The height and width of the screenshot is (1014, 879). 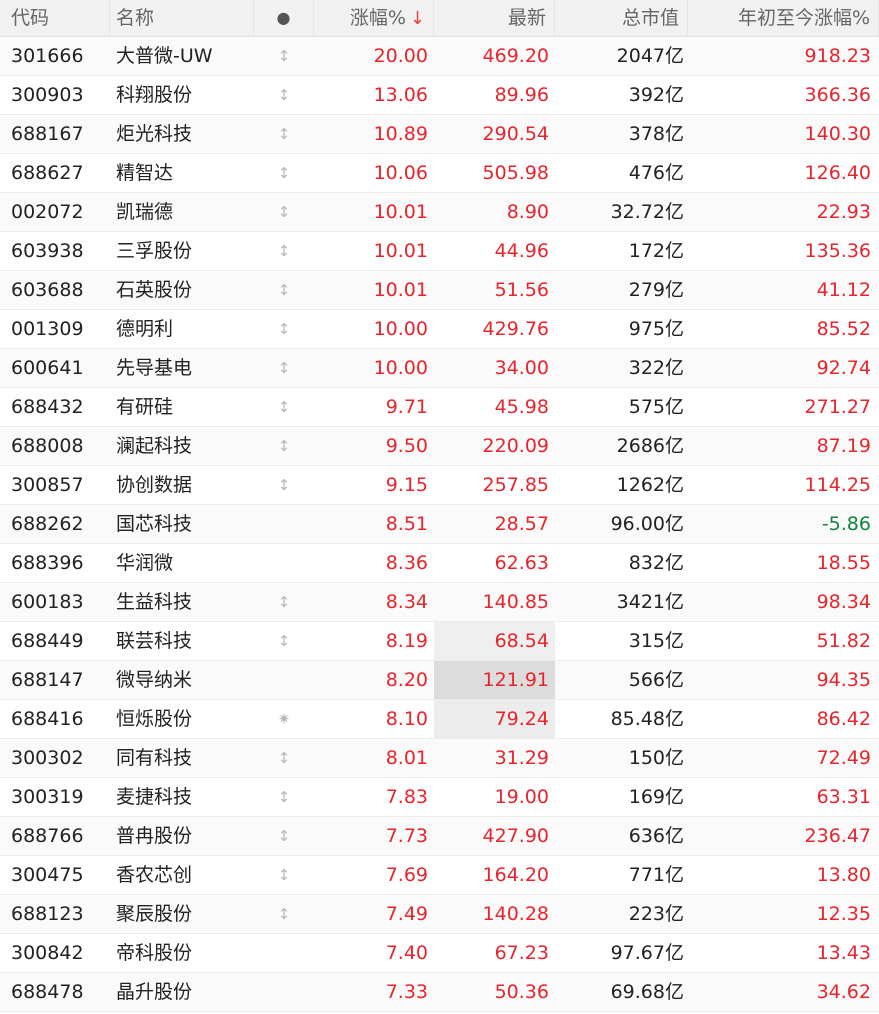 I want to click on table-row: 300302 同有科技 ↕ 8.01 31.29 150亿 72.49, so click(x=439, y=758).